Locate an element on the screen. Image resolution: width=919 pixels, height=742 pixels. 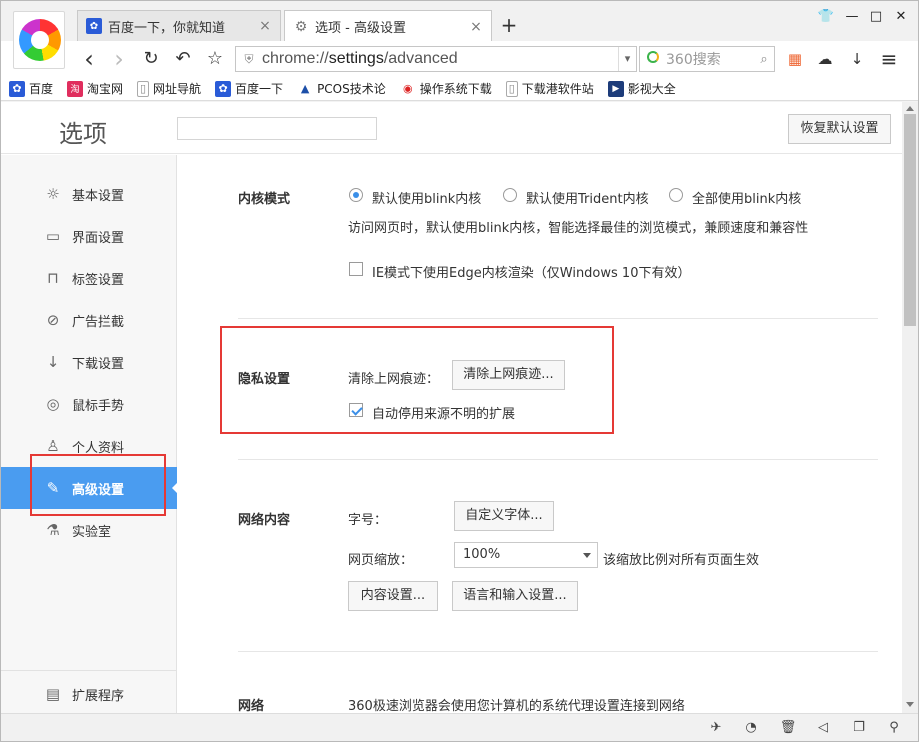
radio-blink-all is located at coordinates (676, 195).